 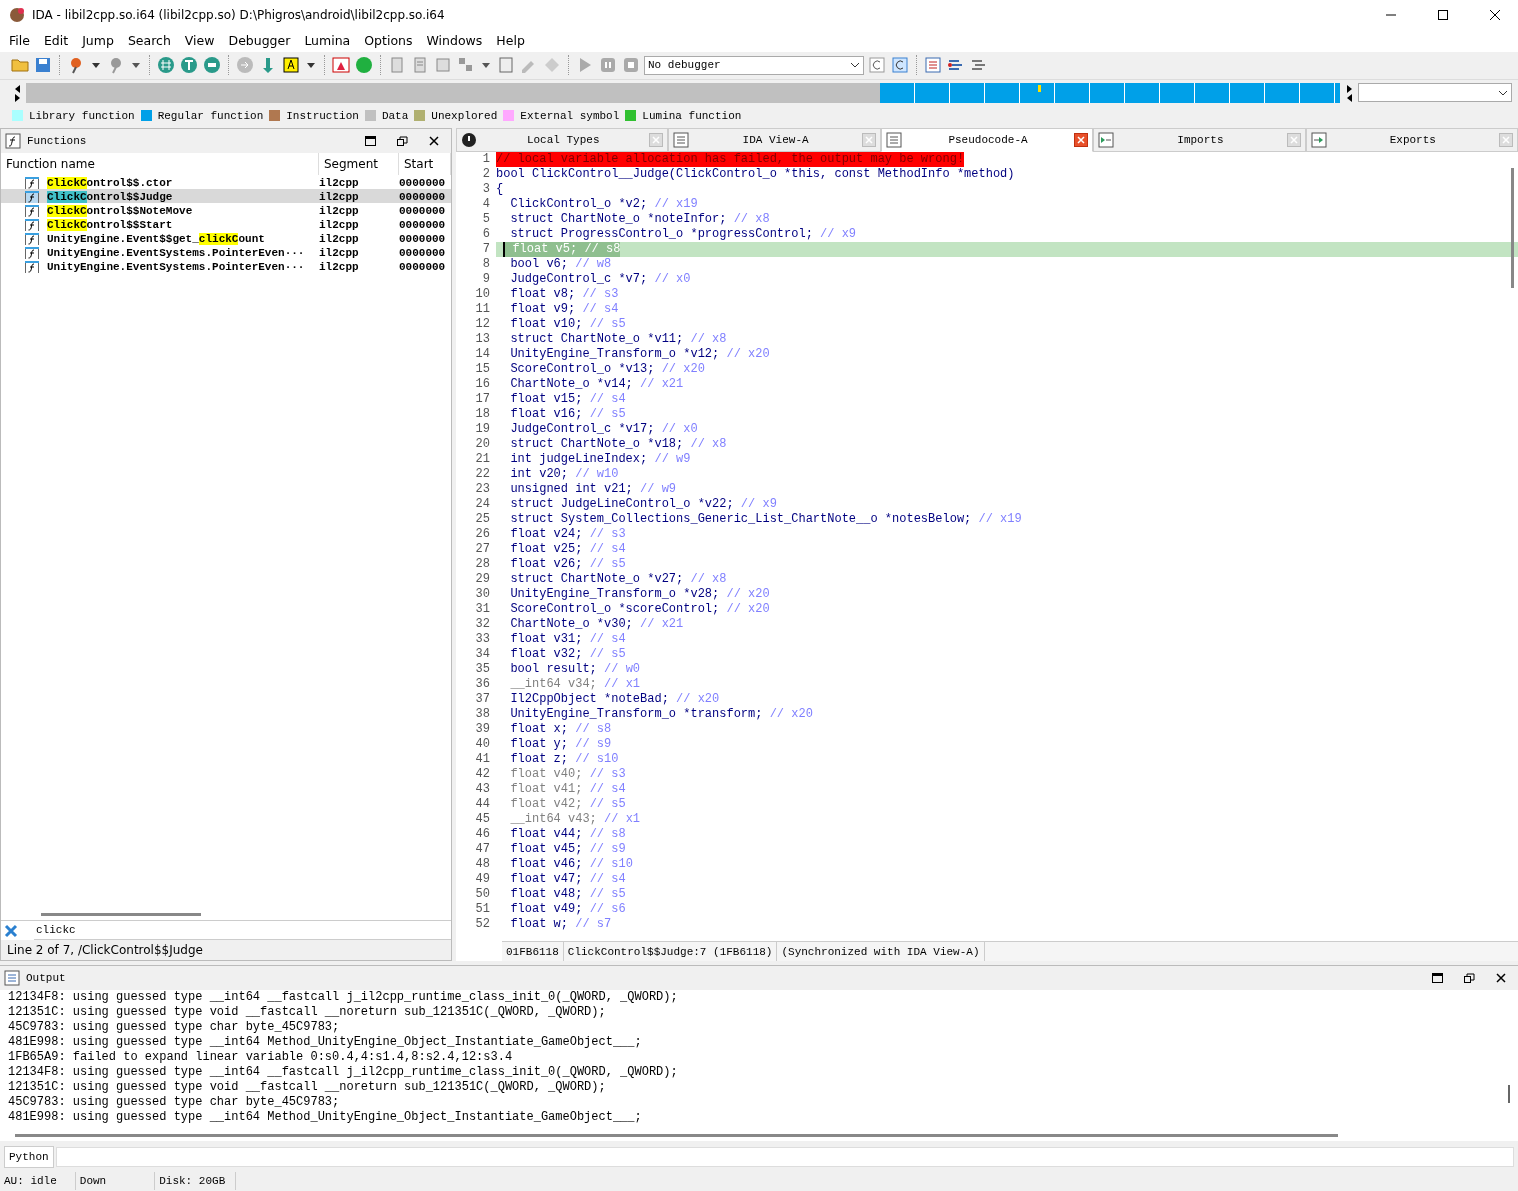 I want to click on legend-label: Instruction, so click(x=322, y=116).